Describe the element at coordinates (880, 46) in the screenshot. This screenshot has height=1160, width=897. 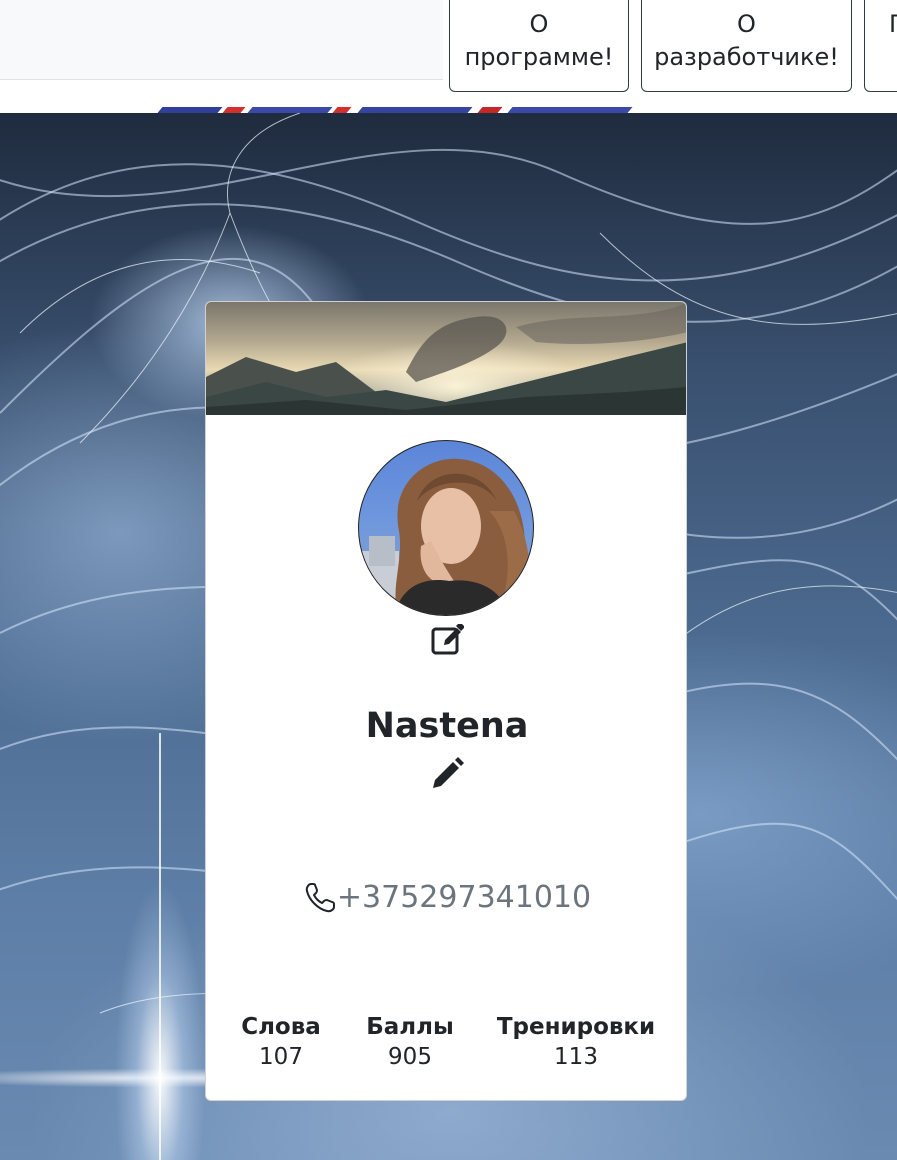
I see `third-nav-button: П` at that location.